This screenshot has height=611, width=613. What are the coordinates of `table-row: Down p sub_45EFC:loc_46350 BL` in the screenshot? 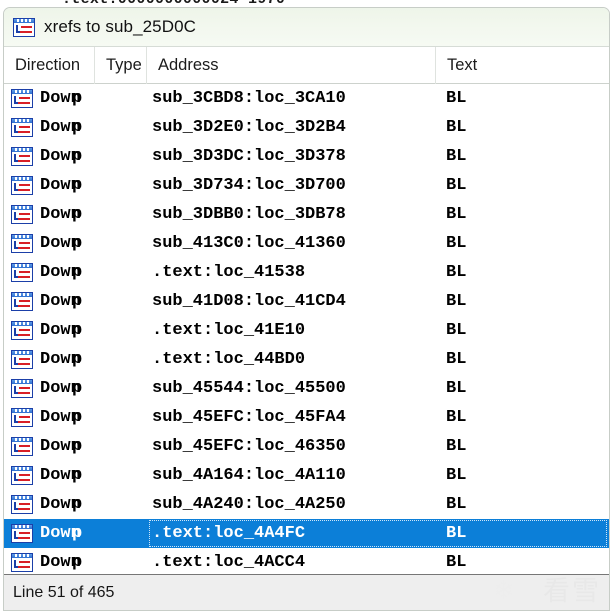 It's located at (306, 446).